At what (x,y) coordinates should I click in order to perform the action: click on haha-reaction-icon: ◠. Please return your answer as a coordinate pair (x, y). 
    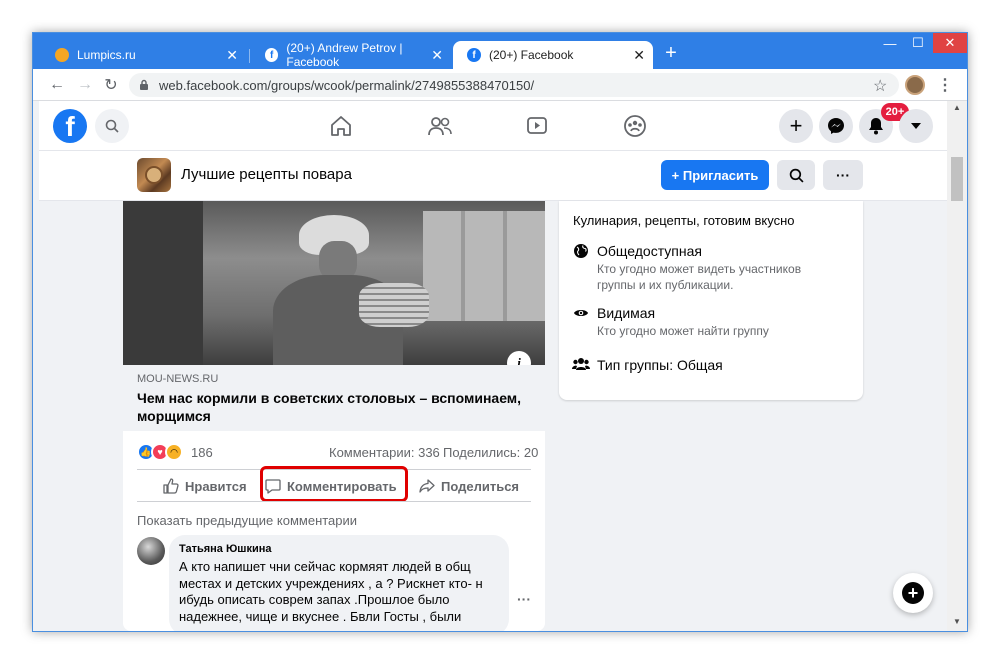
    Looking at the image, I should click on (174, 452).